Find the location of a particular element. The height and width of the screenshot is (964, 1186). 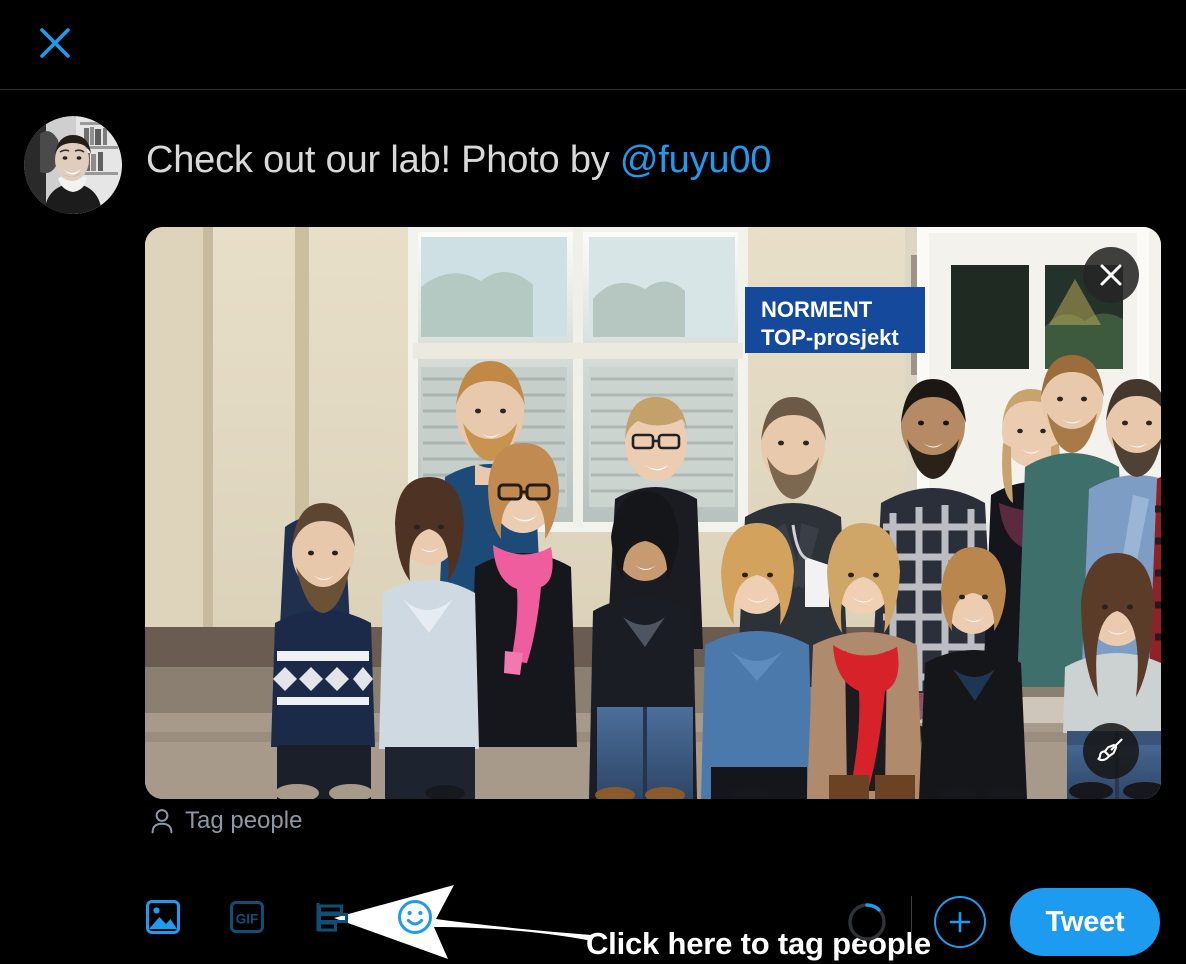

toolbar-divider is located at coordinates (911, 922).